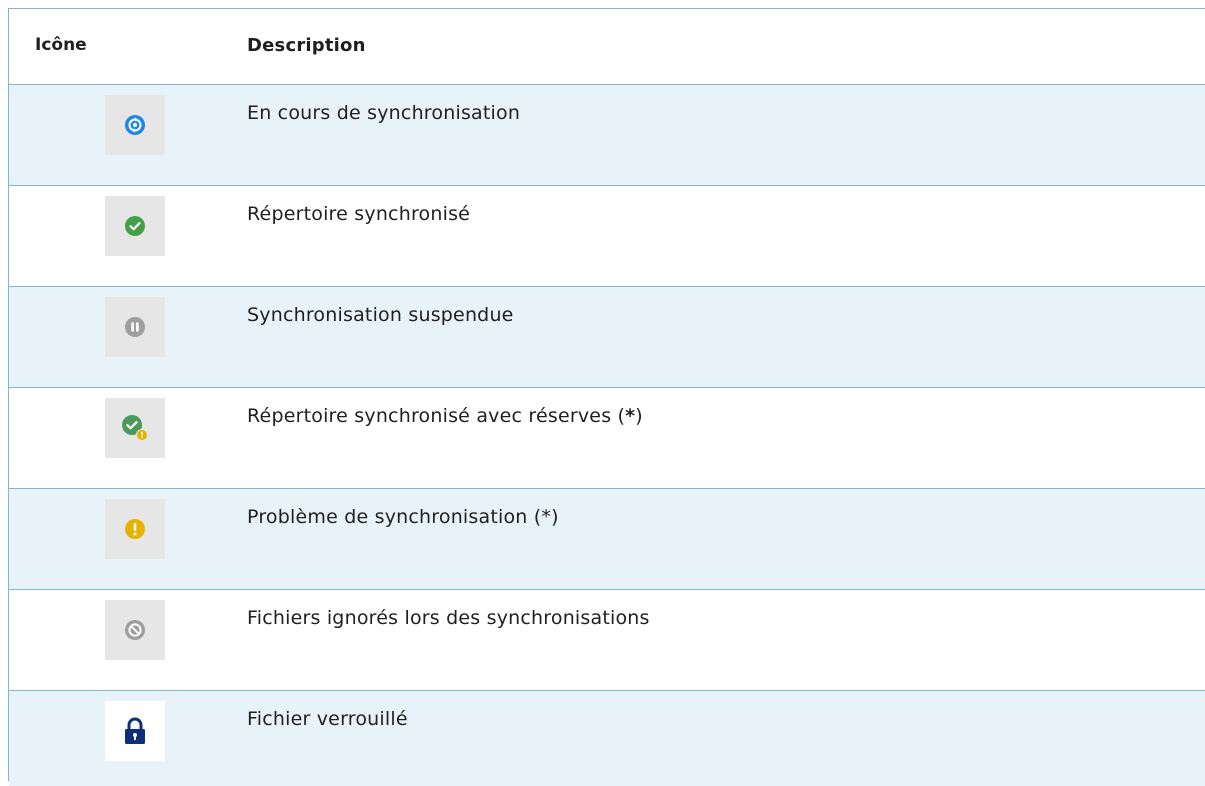 Image resolution: width=1205 pixels, height=786 pixels. I want to click on row-description-end: ), so click(639, 416).